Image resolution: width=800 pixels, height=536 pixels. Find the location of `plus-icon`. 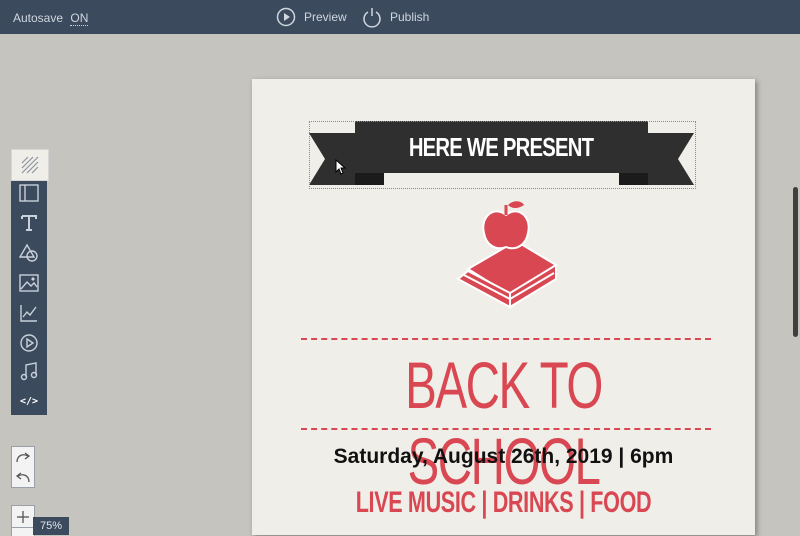

plus-icon is located at coordinates (23, 517).